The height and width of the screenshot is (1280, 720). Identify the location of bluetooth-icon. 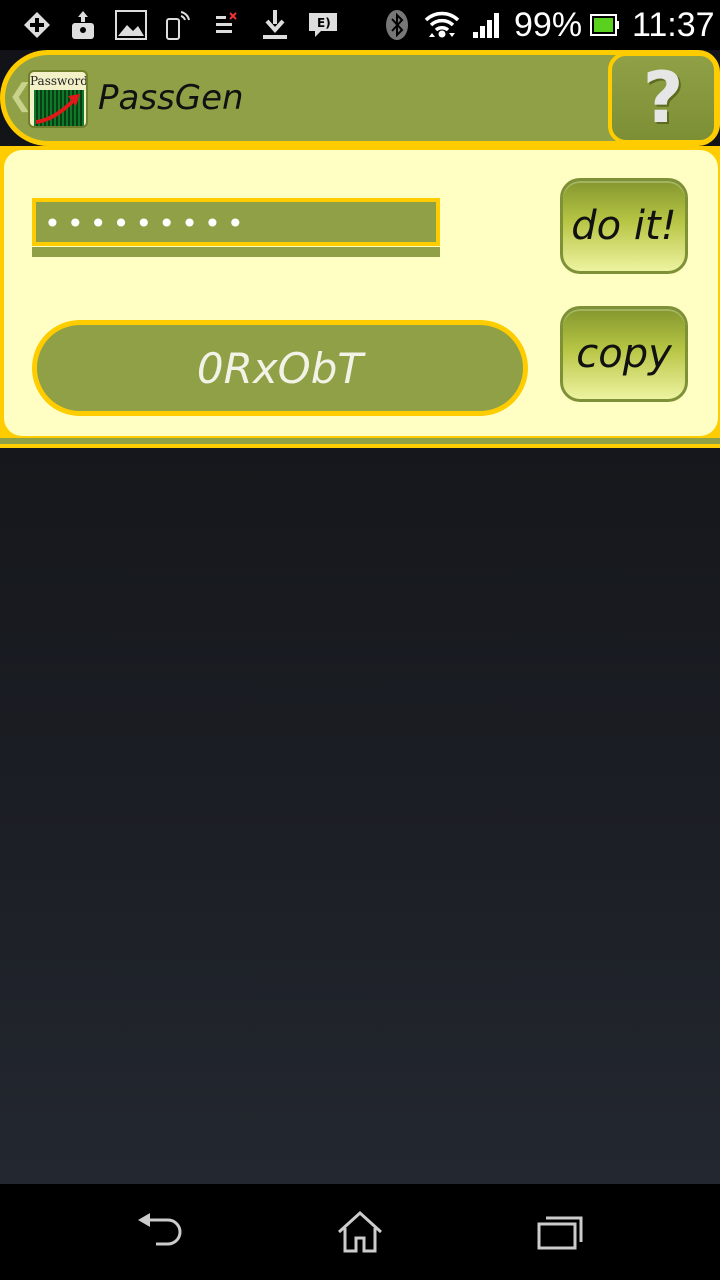
(397, 25).